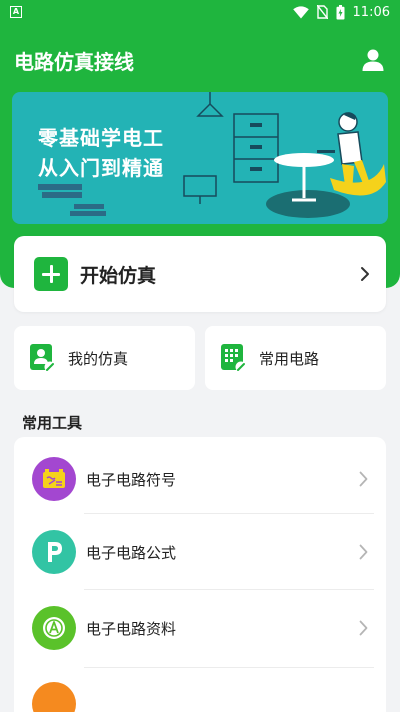  I want to click on document-a-icon, so click(54, 628).